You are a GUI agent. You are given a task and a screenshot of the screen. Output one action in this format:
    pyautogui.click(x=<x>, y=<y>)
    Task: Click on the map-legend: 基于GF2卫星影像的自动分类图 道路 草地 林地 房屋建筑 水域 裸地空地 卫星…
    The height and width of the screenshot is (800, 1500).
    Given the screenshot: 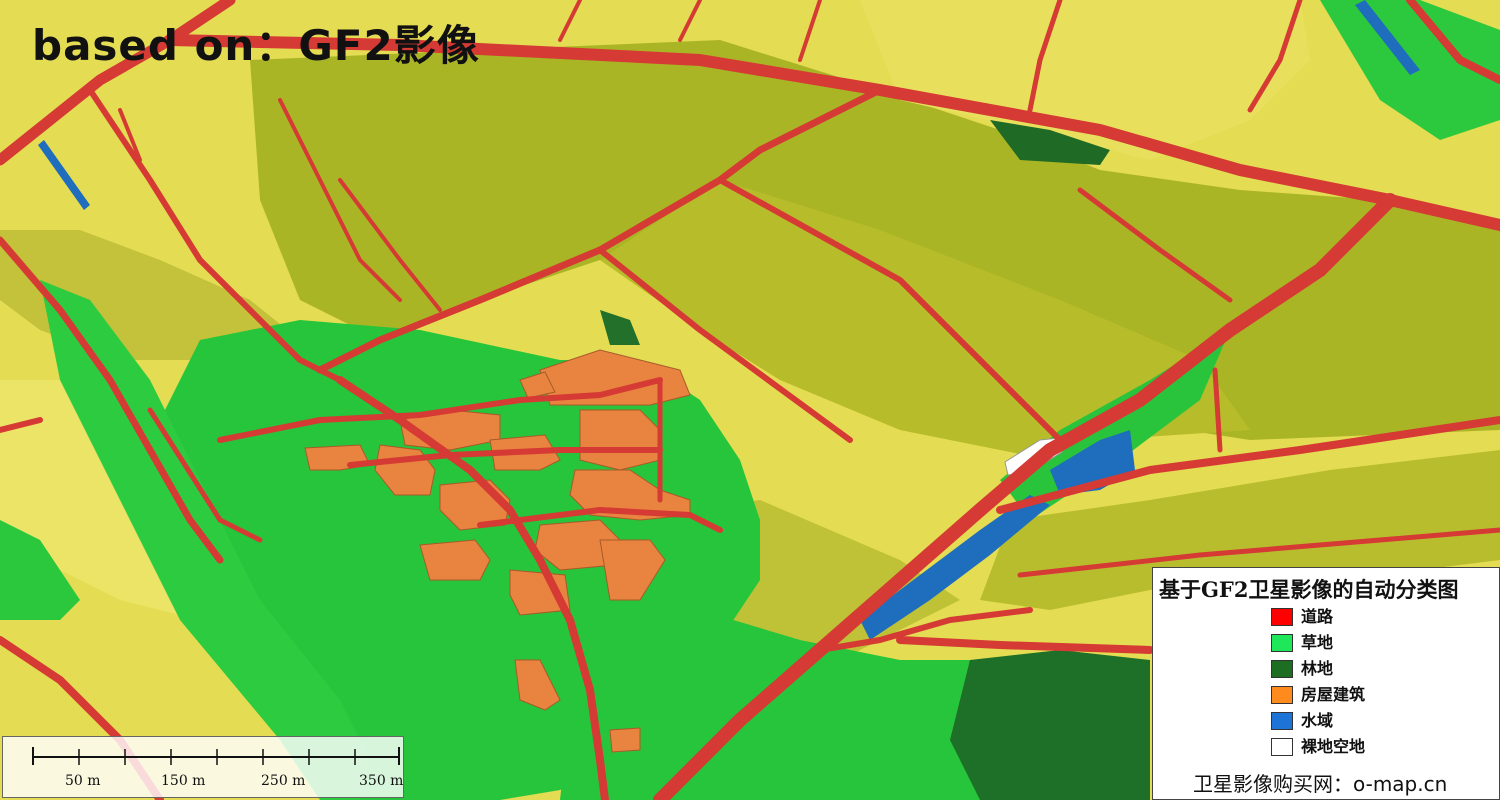 What is the action you would take?
    pyautogui.click(x=1326, y=683)
    